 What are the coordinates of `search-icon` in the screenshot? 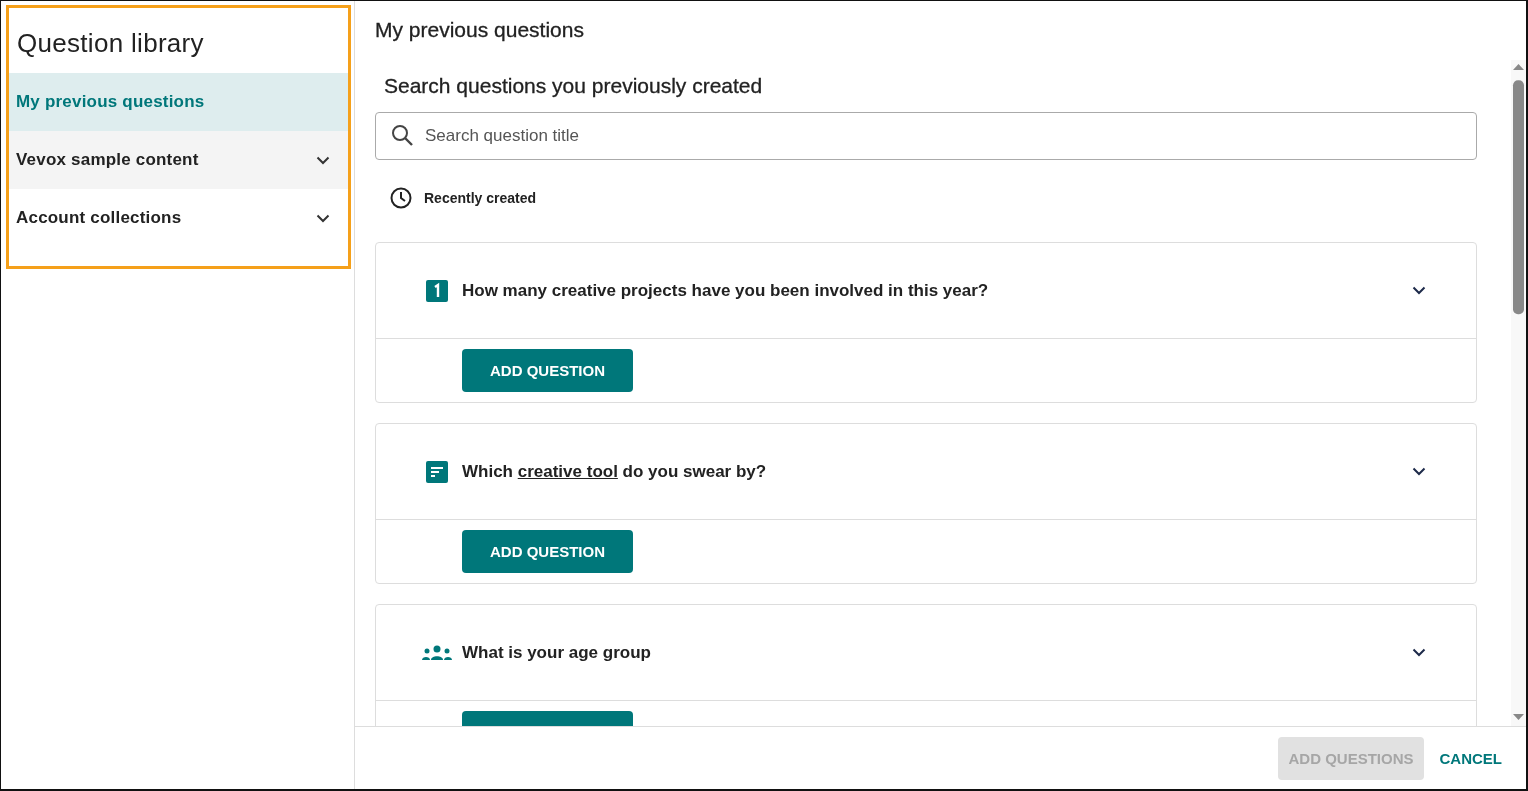 It's located at (402, 135).